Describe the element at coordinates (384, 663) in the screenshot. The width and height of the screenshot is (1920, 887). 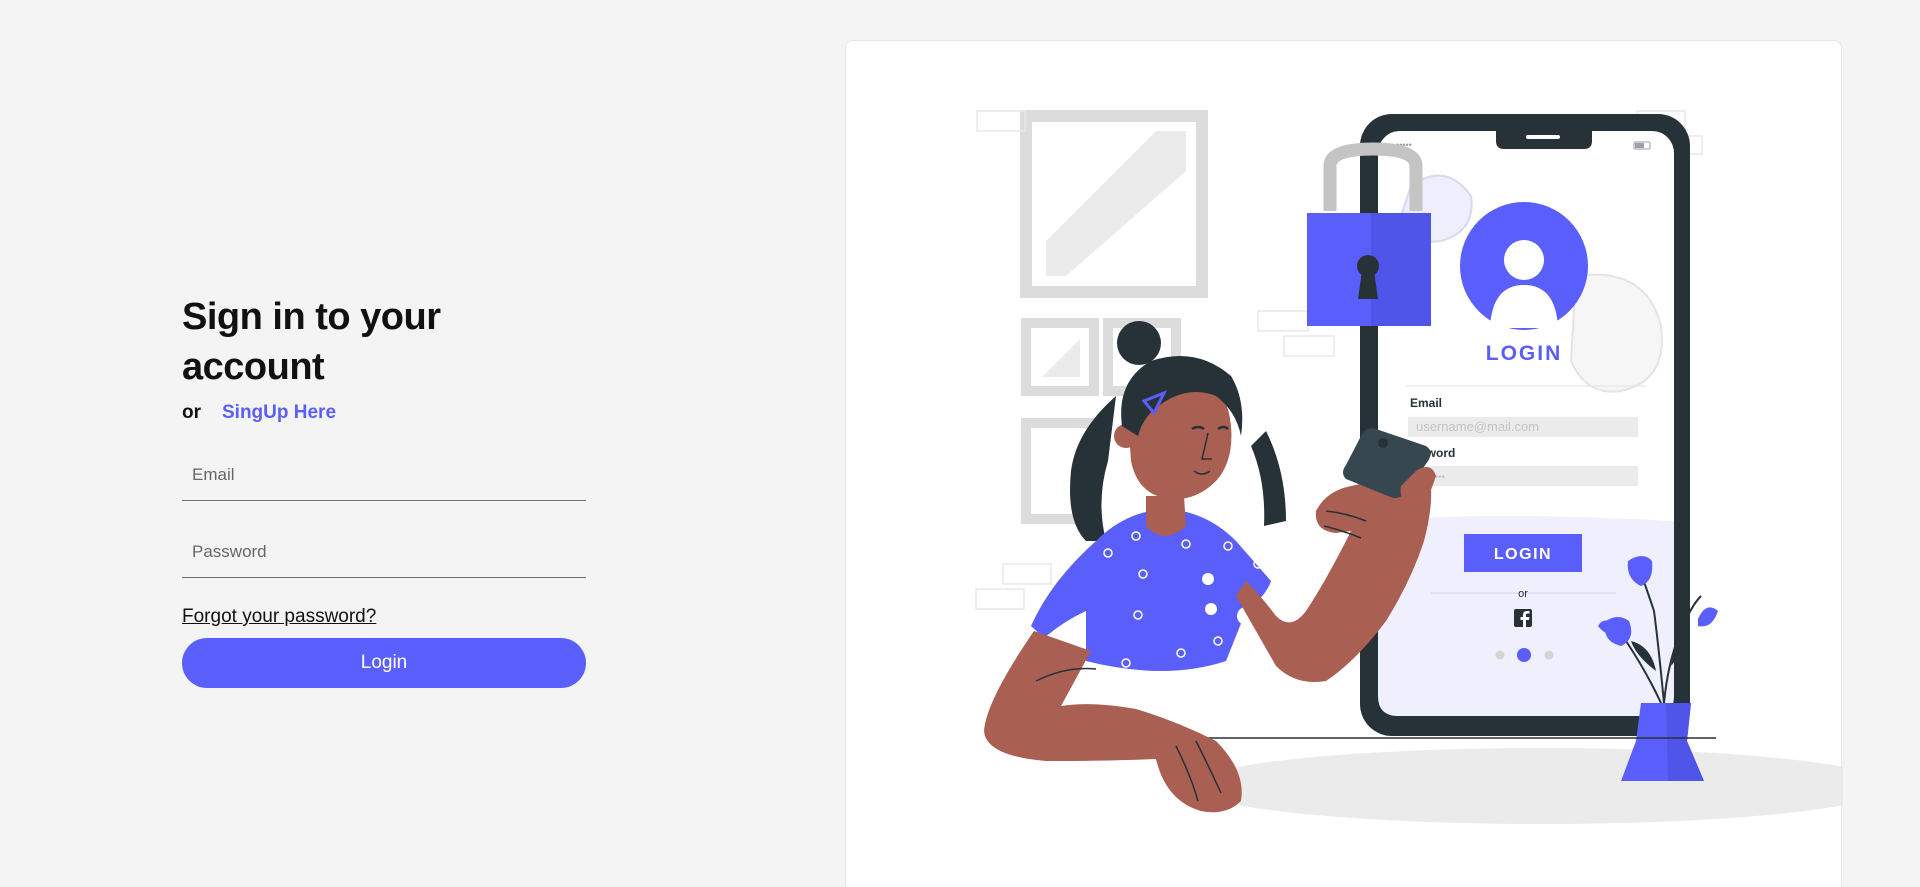
I see `login-button: Login` at that location.